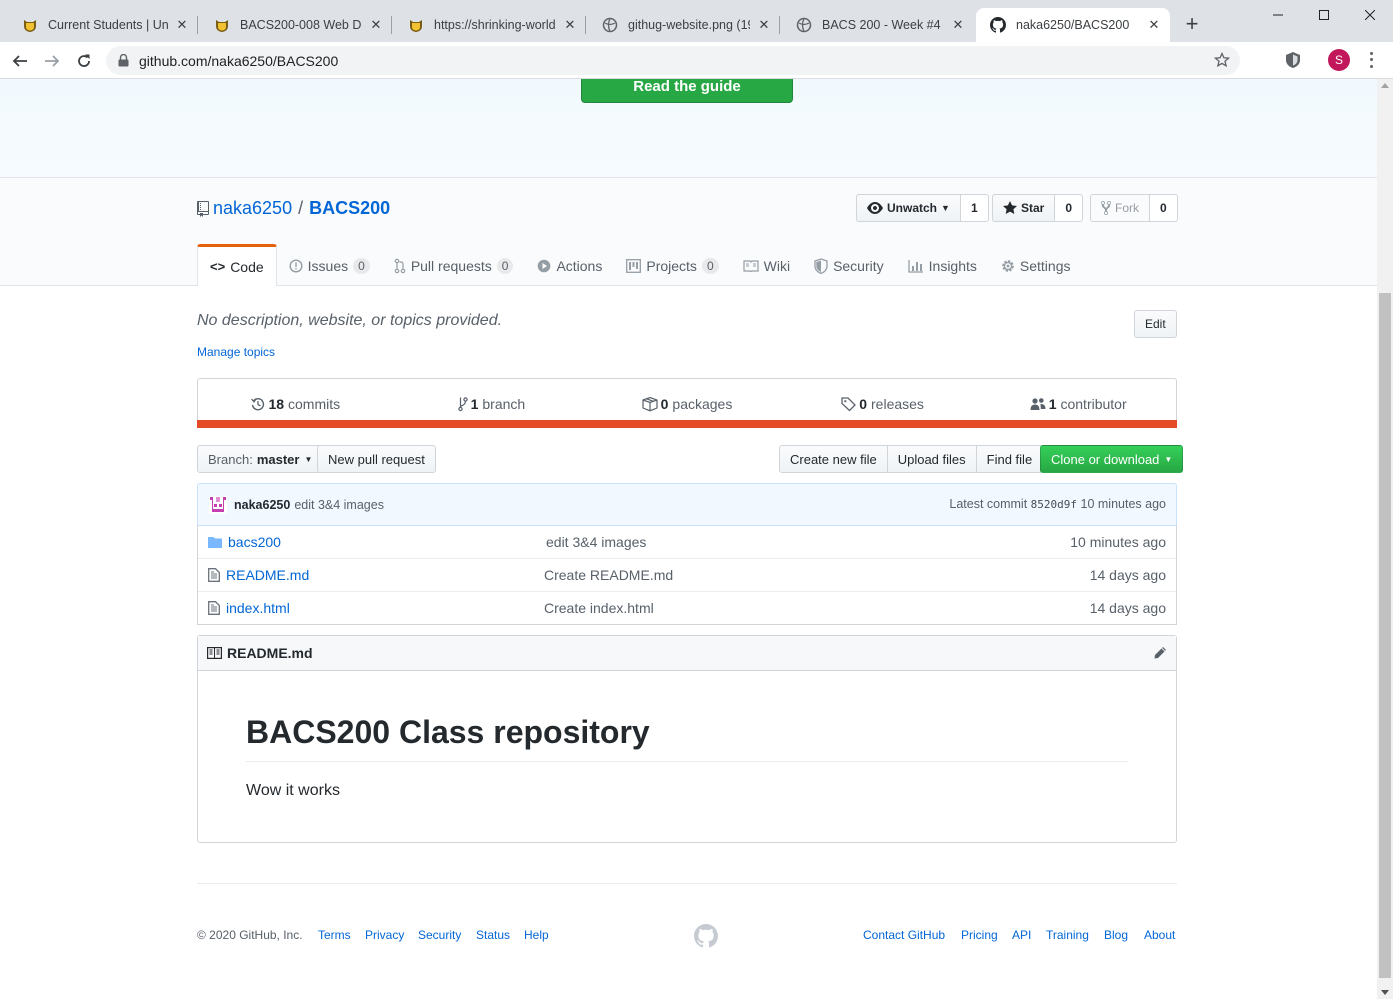  I want to click on repo-name-link: BACS200, so click(349, 208).